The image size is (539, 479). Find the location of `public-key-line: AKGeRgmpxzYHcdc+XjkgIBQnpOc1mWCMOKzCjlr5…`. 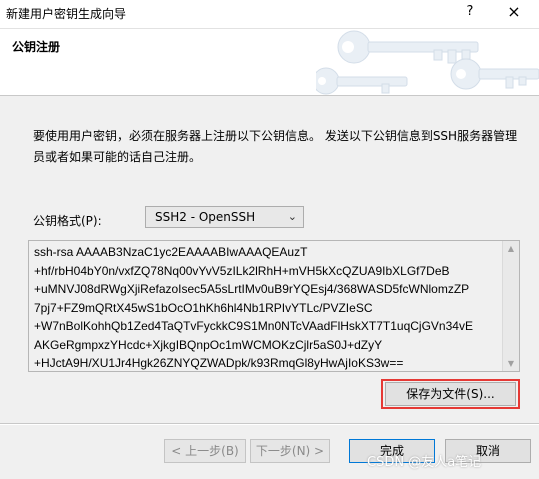

public-key-line: AKGeRgmpxzYHcdc+XjkgIBQnpOc1mWCMOKzCjlr5… is located at coordinates (208, 344).